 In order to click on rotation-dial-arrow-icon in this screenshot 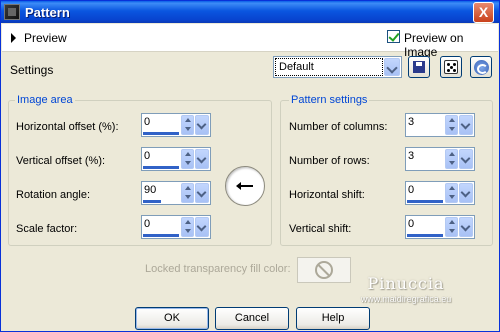, I will do `click(244, 186)`.